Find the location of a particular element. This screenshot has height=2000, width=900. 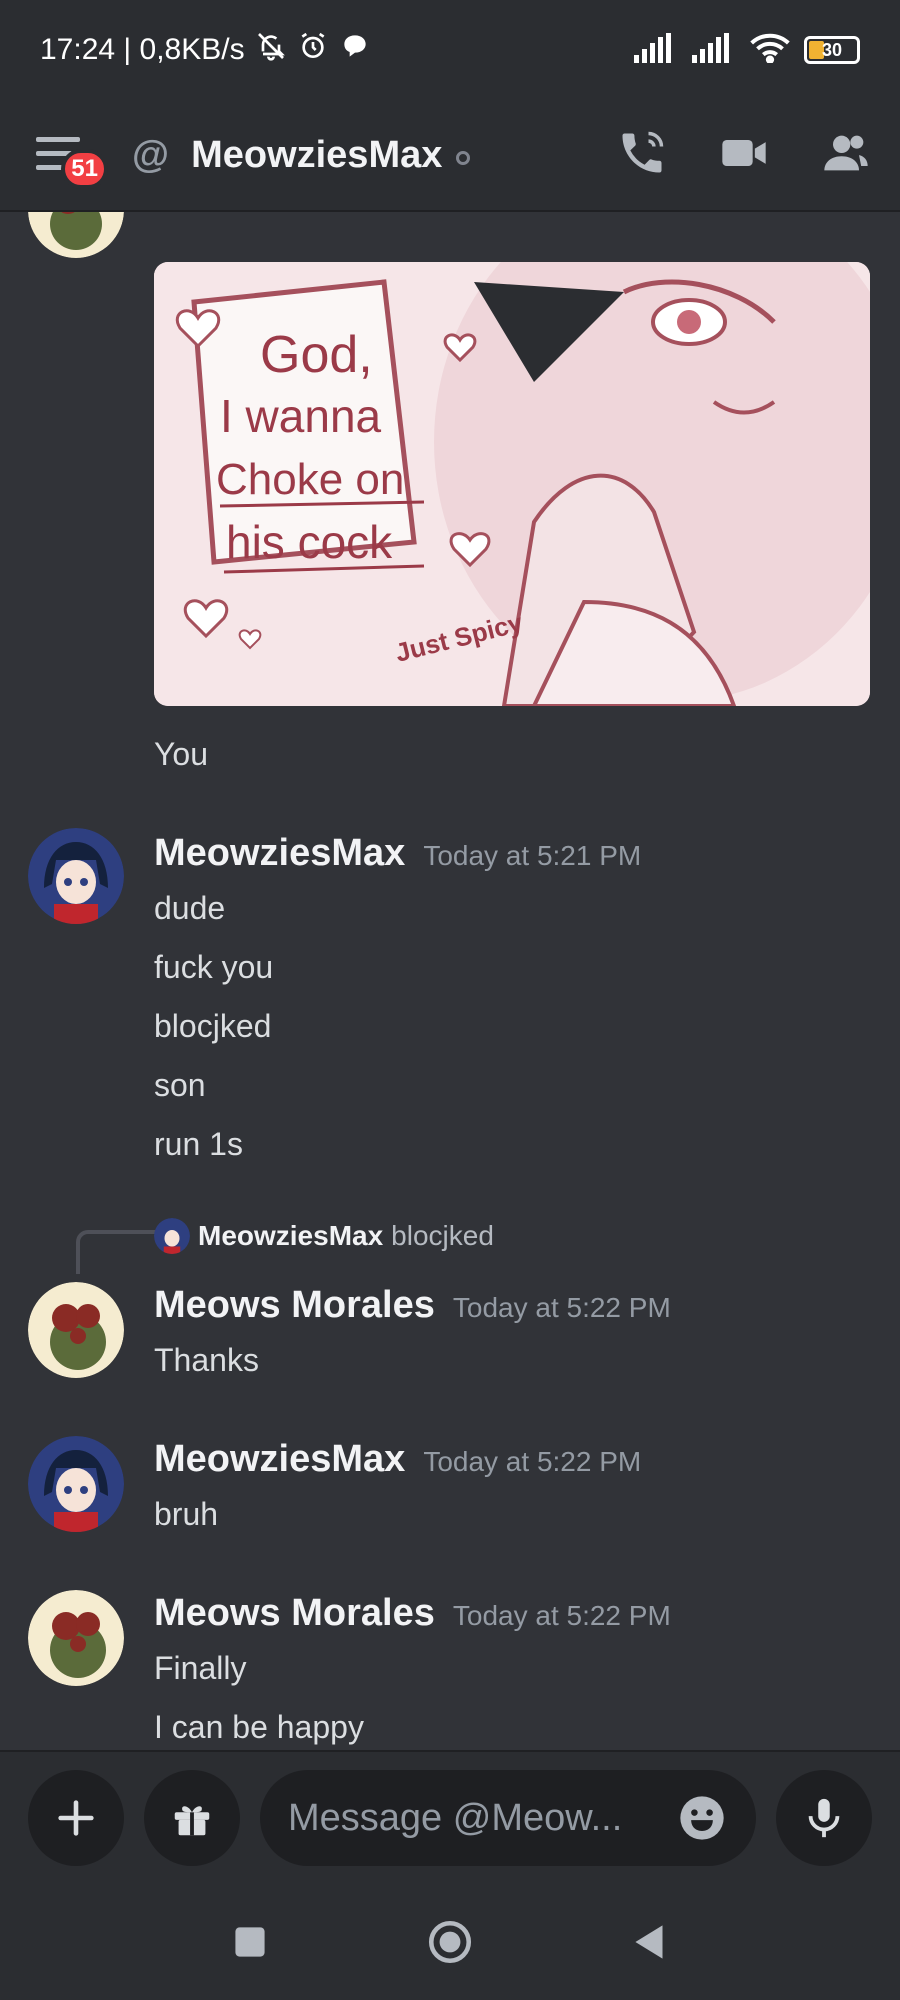

members-icon is located at coordinates (846, 155).